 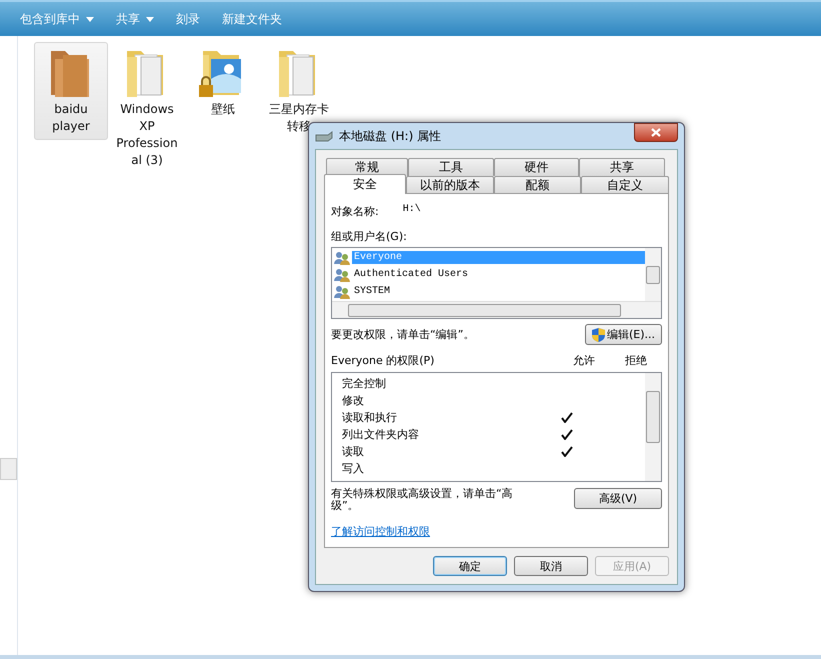 I want to click on permission-name: 列出文件夹内容, so click(x=381, y=434).